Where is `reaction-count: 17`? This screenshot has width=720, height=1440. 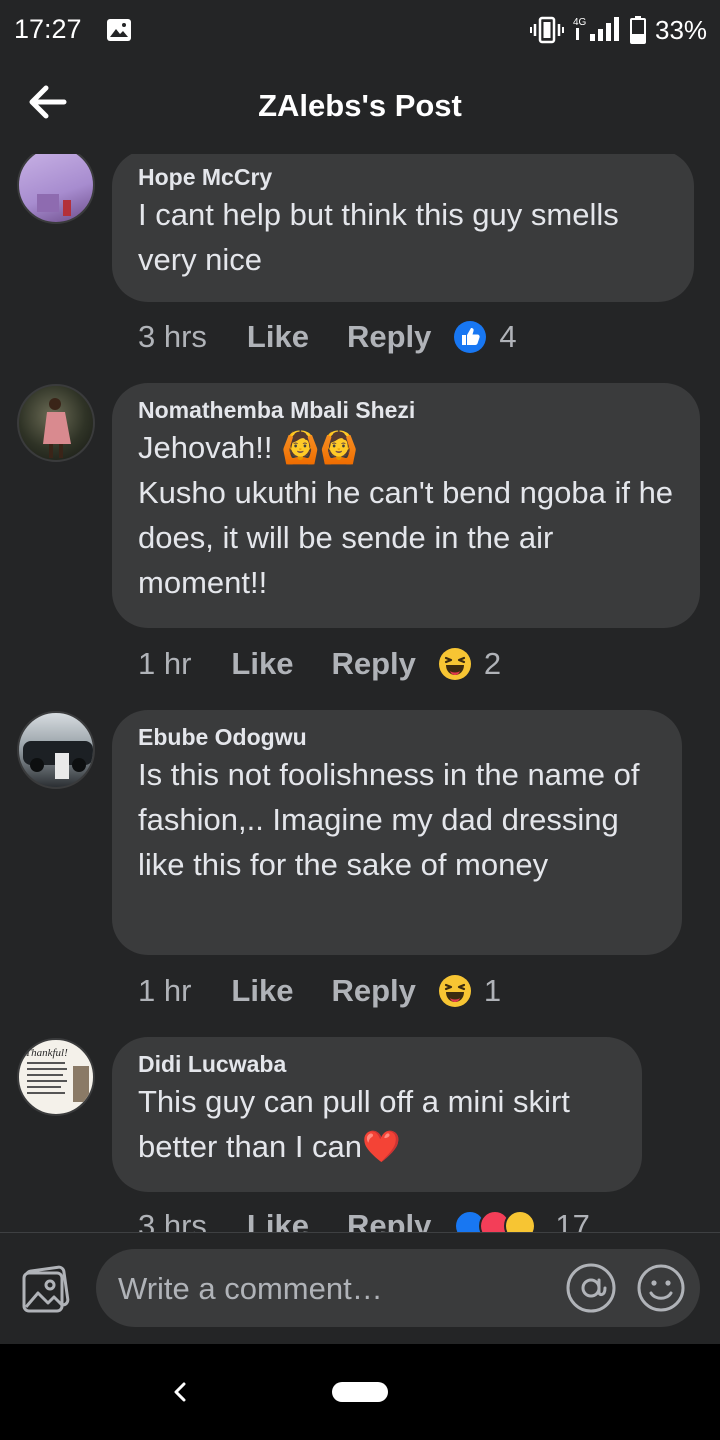 reaction-count: 17 is located at coordinates (572, 1220).